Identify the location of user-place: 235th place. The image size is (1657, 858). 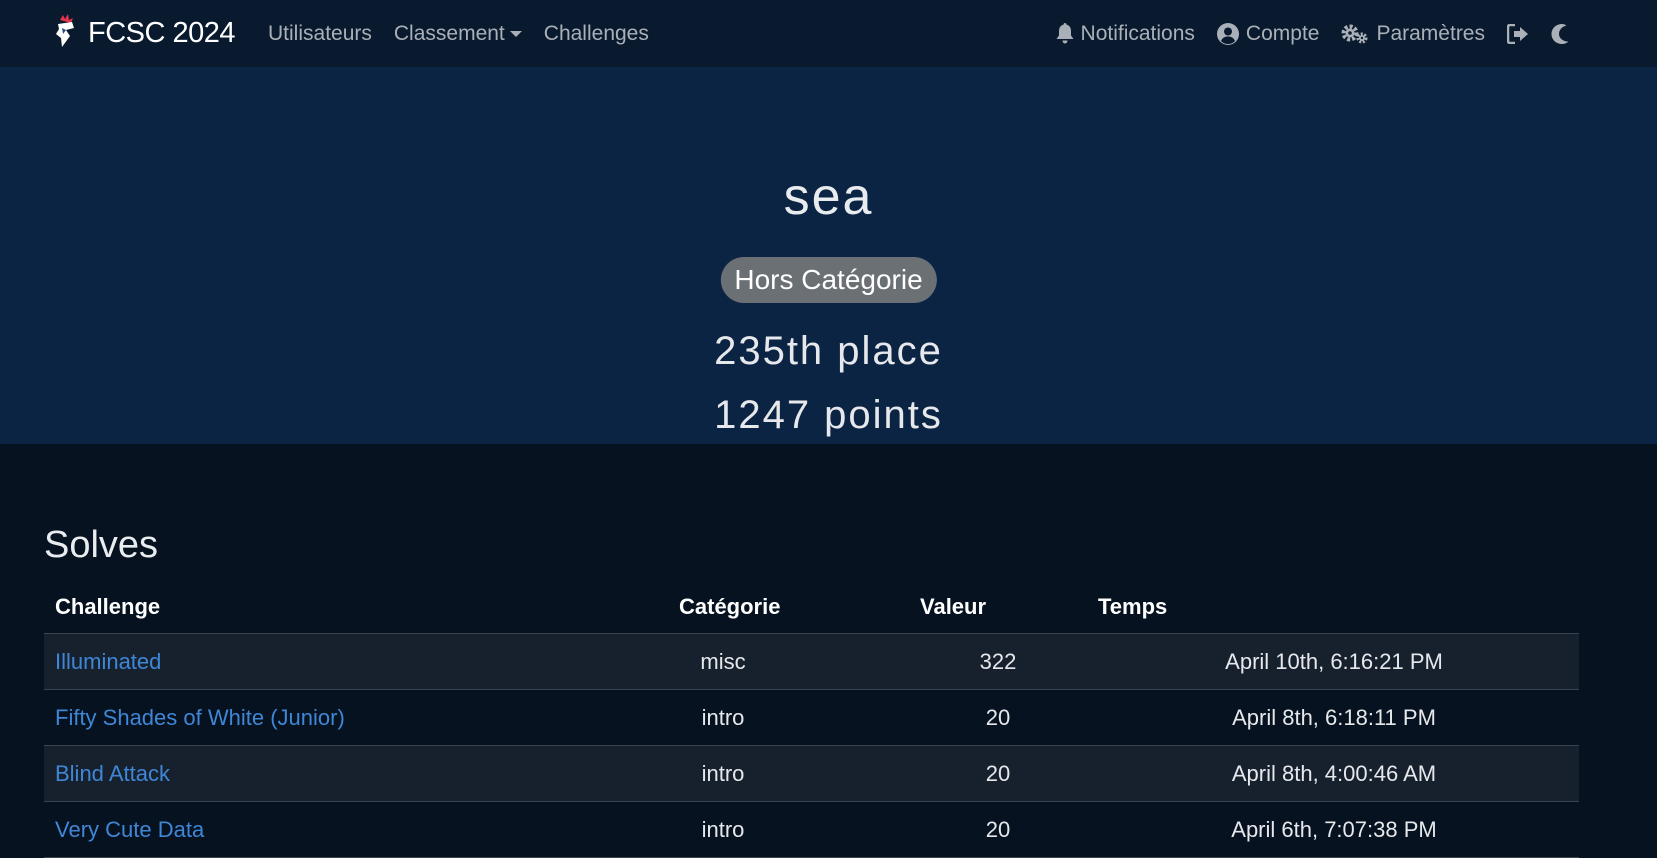
(828, 351).